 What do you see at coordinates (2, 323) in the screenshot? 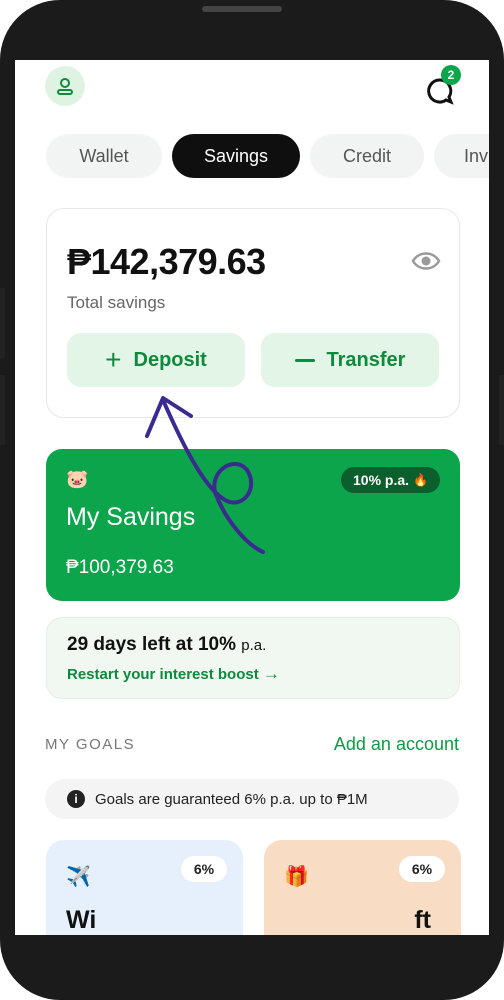
I see `volume-up-button` at bounding box center [2, 323].